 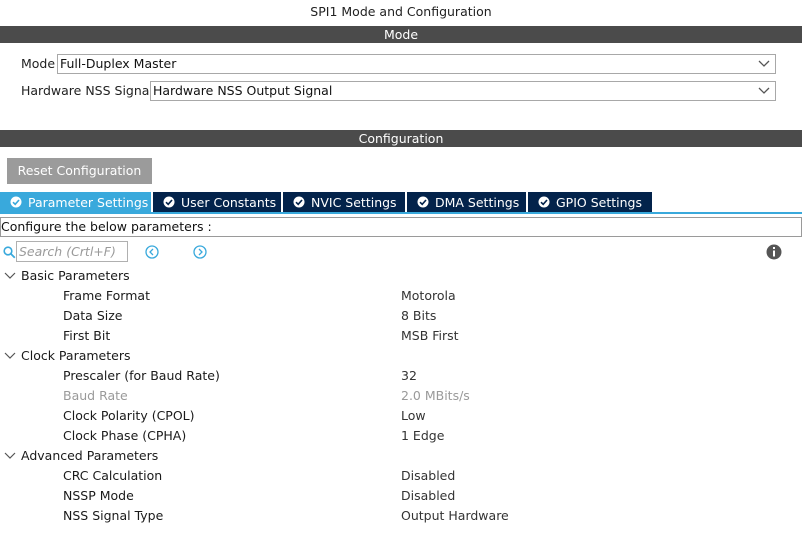 I want to click on tab-parameter-settings: Parameter Settings, so click(x=75, y=202).